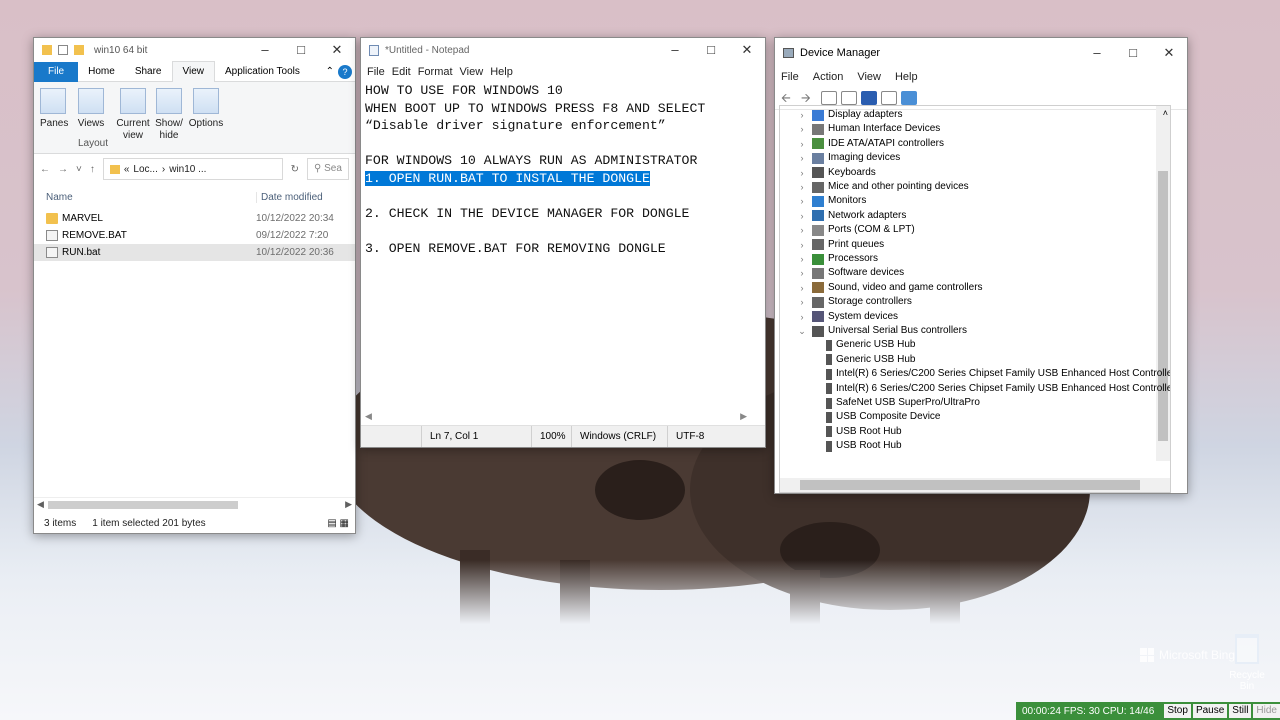 This screenshot has width=1280, height=720. What do you see at coordinates (54, 109) in the screenshot?
I see `panes-button: Panes` at bounding box center [54, 109].